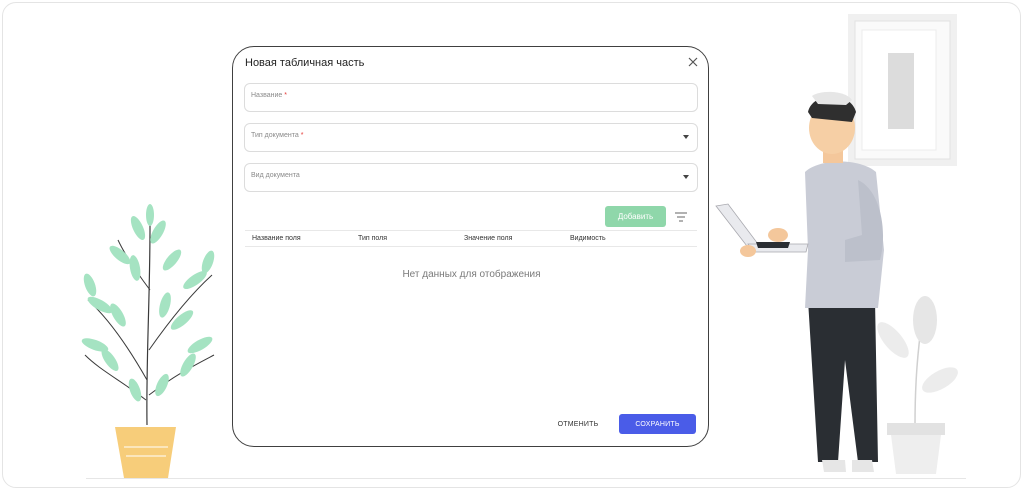 This screenshot has width=1024, height=492. What do you see at coordinates (657, 424) in the screenshot?
I see `save-button: СОХРАНИТЬ` at bounding box center [657, 424].